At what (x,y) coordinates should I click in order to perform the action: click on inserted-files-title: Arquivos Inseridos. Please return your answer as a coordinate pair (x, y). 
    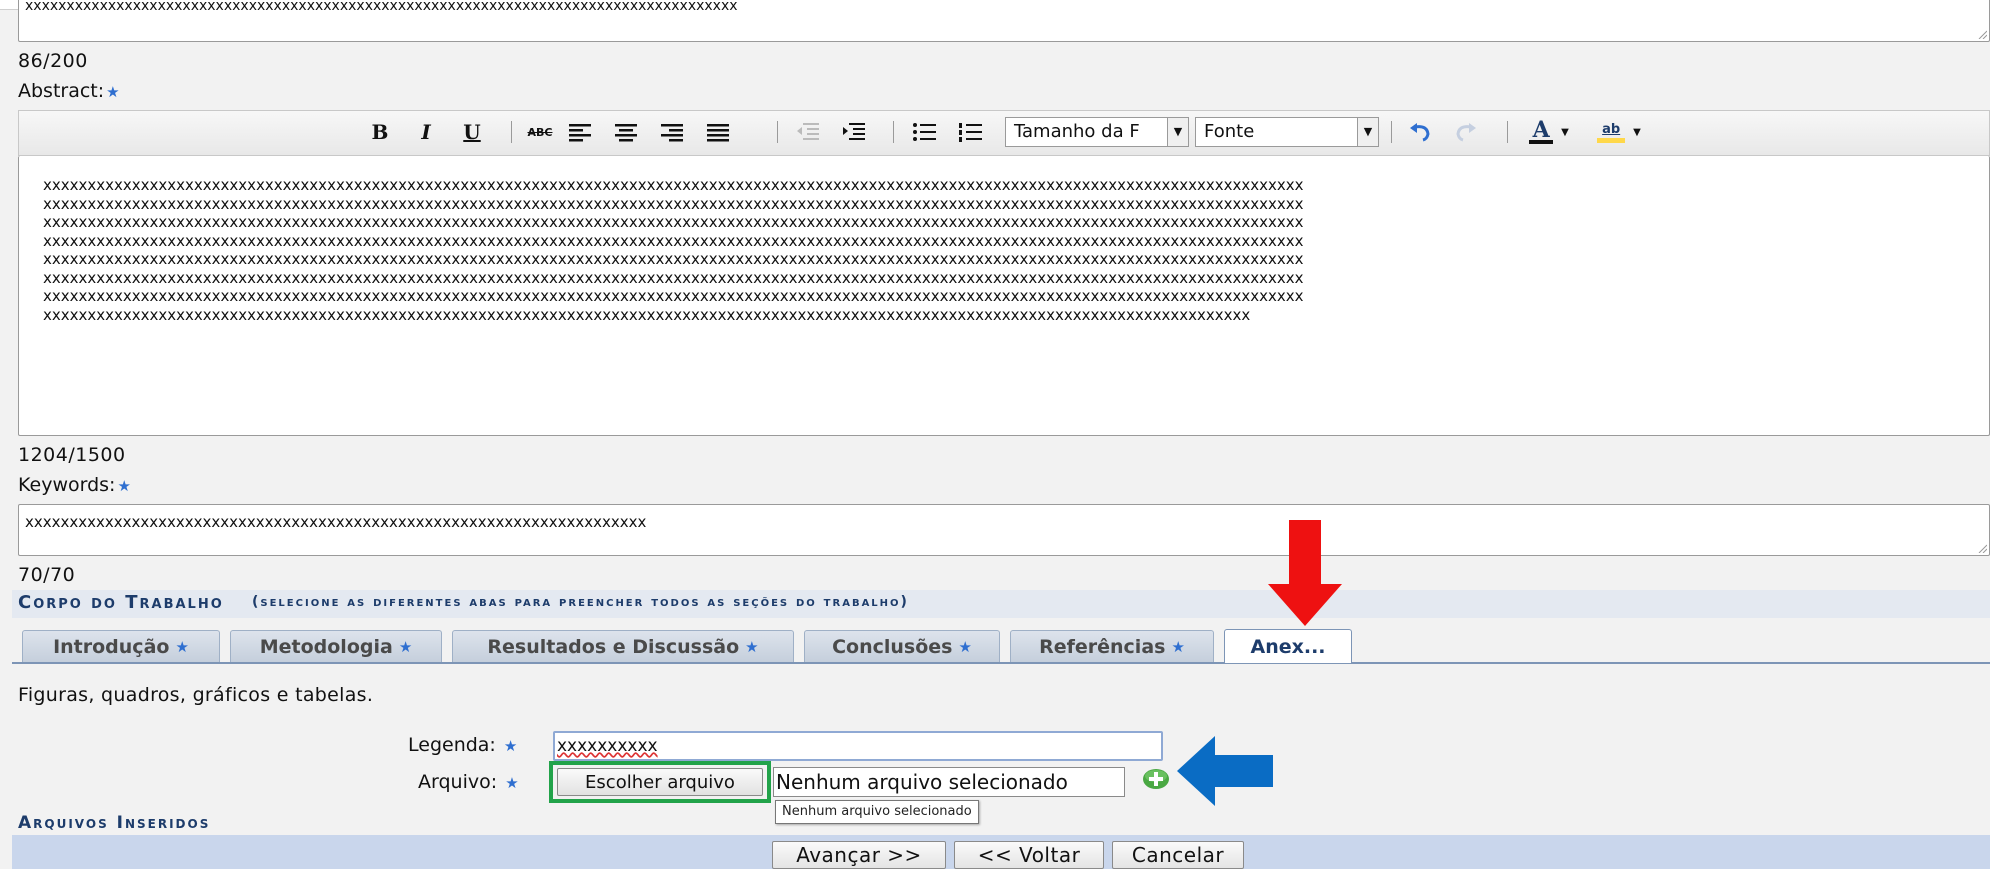
    Looking at the image, I should click on (114, 823).